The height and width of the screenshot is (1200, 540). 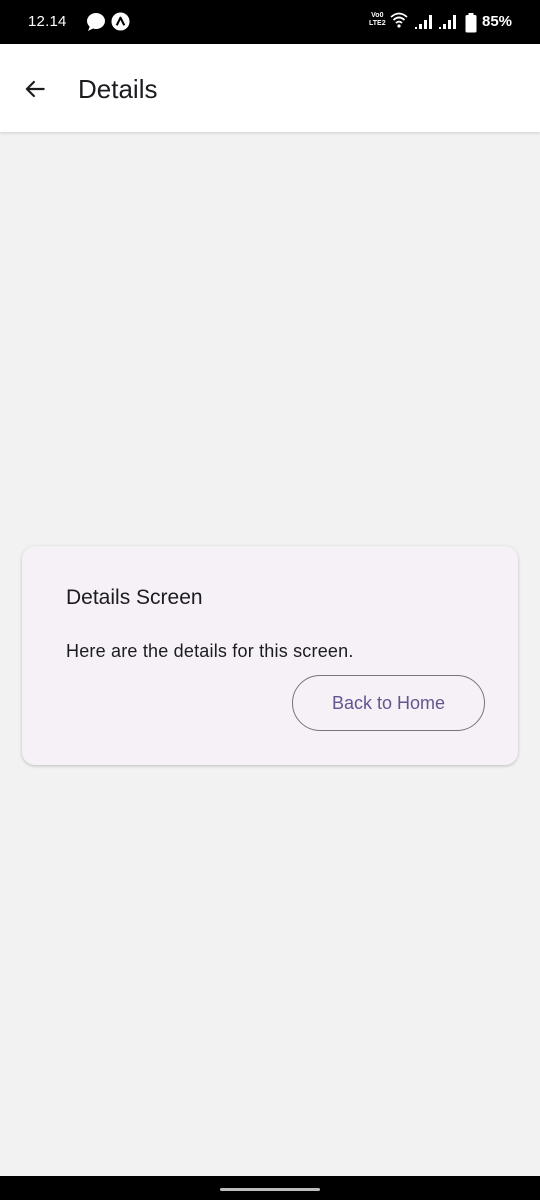 What do you see at coordinates (377, 19) in the screenshot?
I see `volte-icon: Vo0 LTE2` at bounding box center [377, 19].